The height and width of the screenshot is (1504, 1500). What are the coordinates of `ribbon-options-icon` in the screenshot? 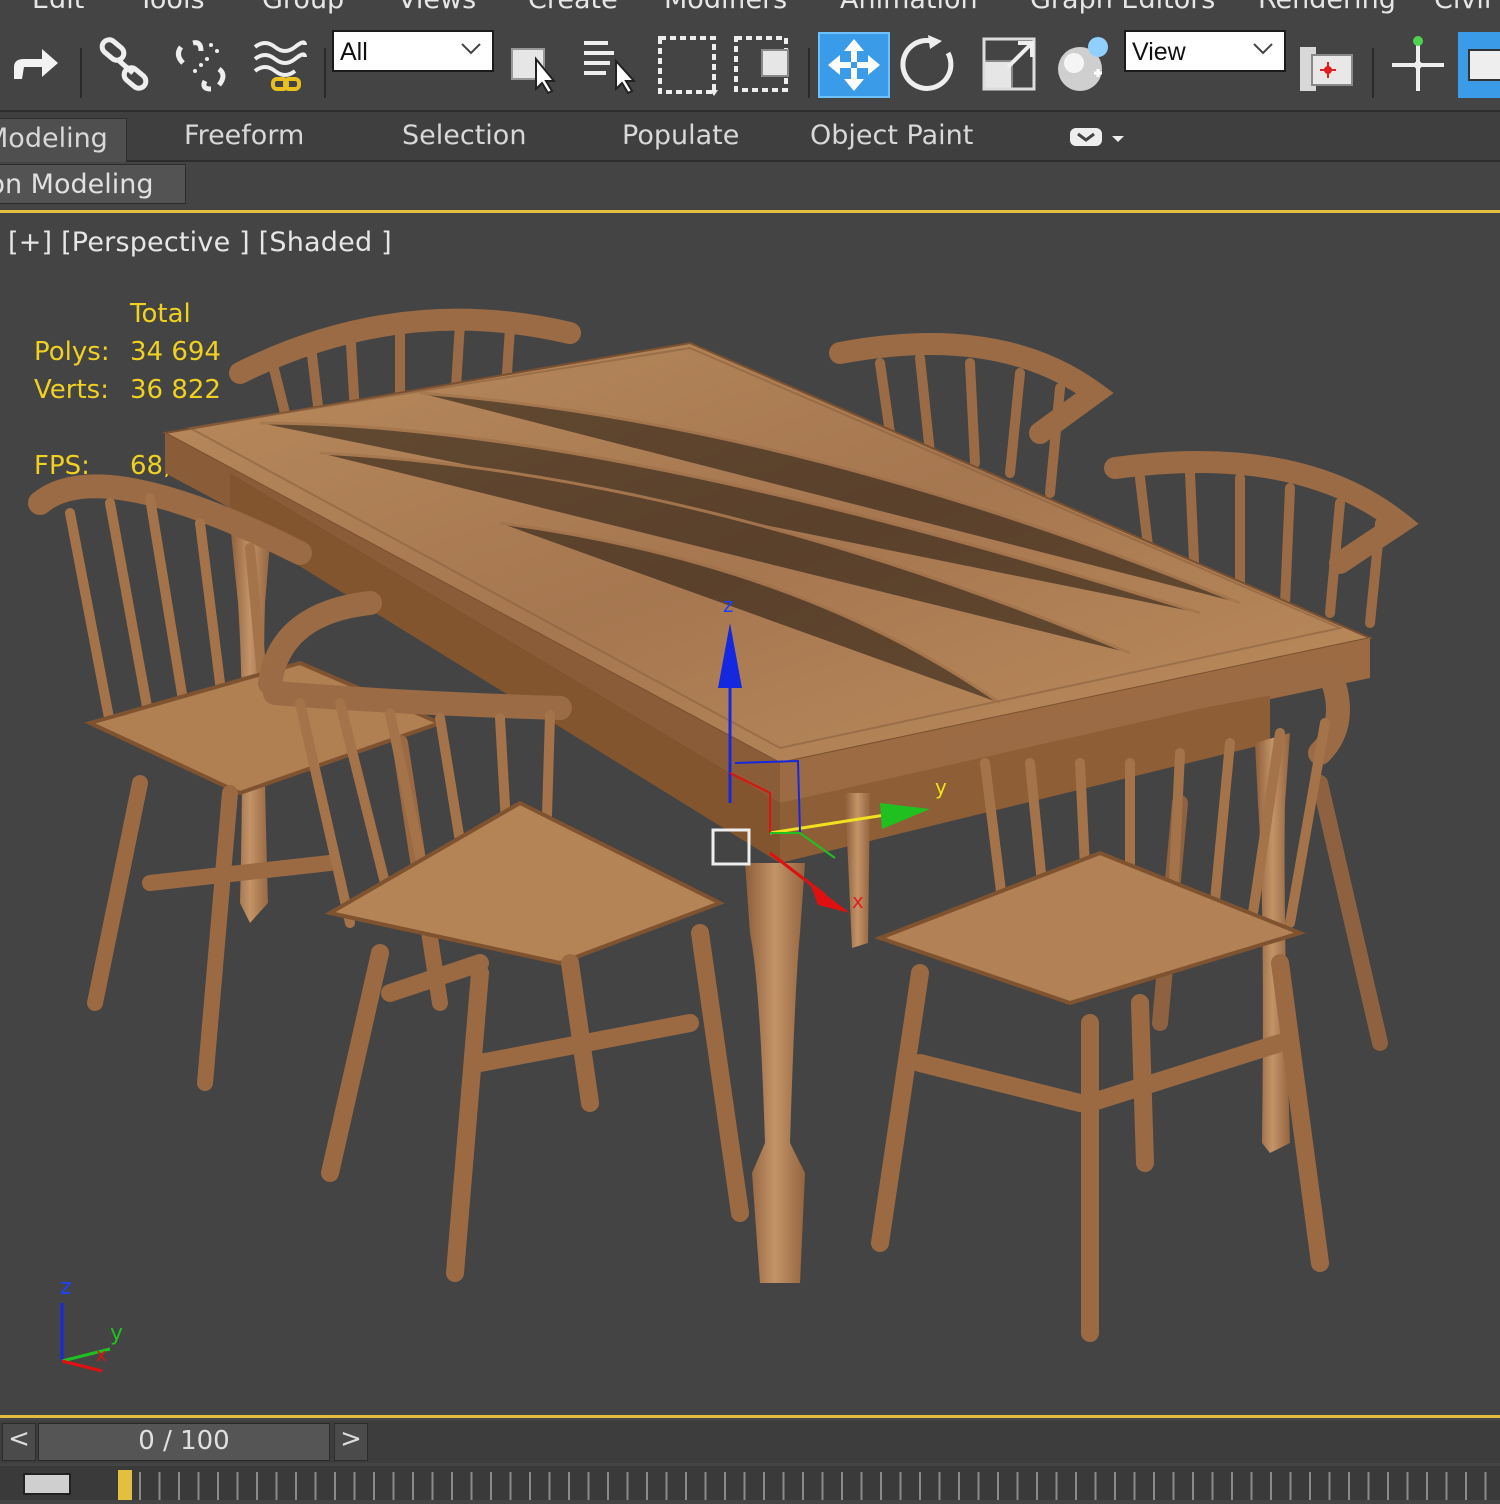 It's located at (1098, 139).